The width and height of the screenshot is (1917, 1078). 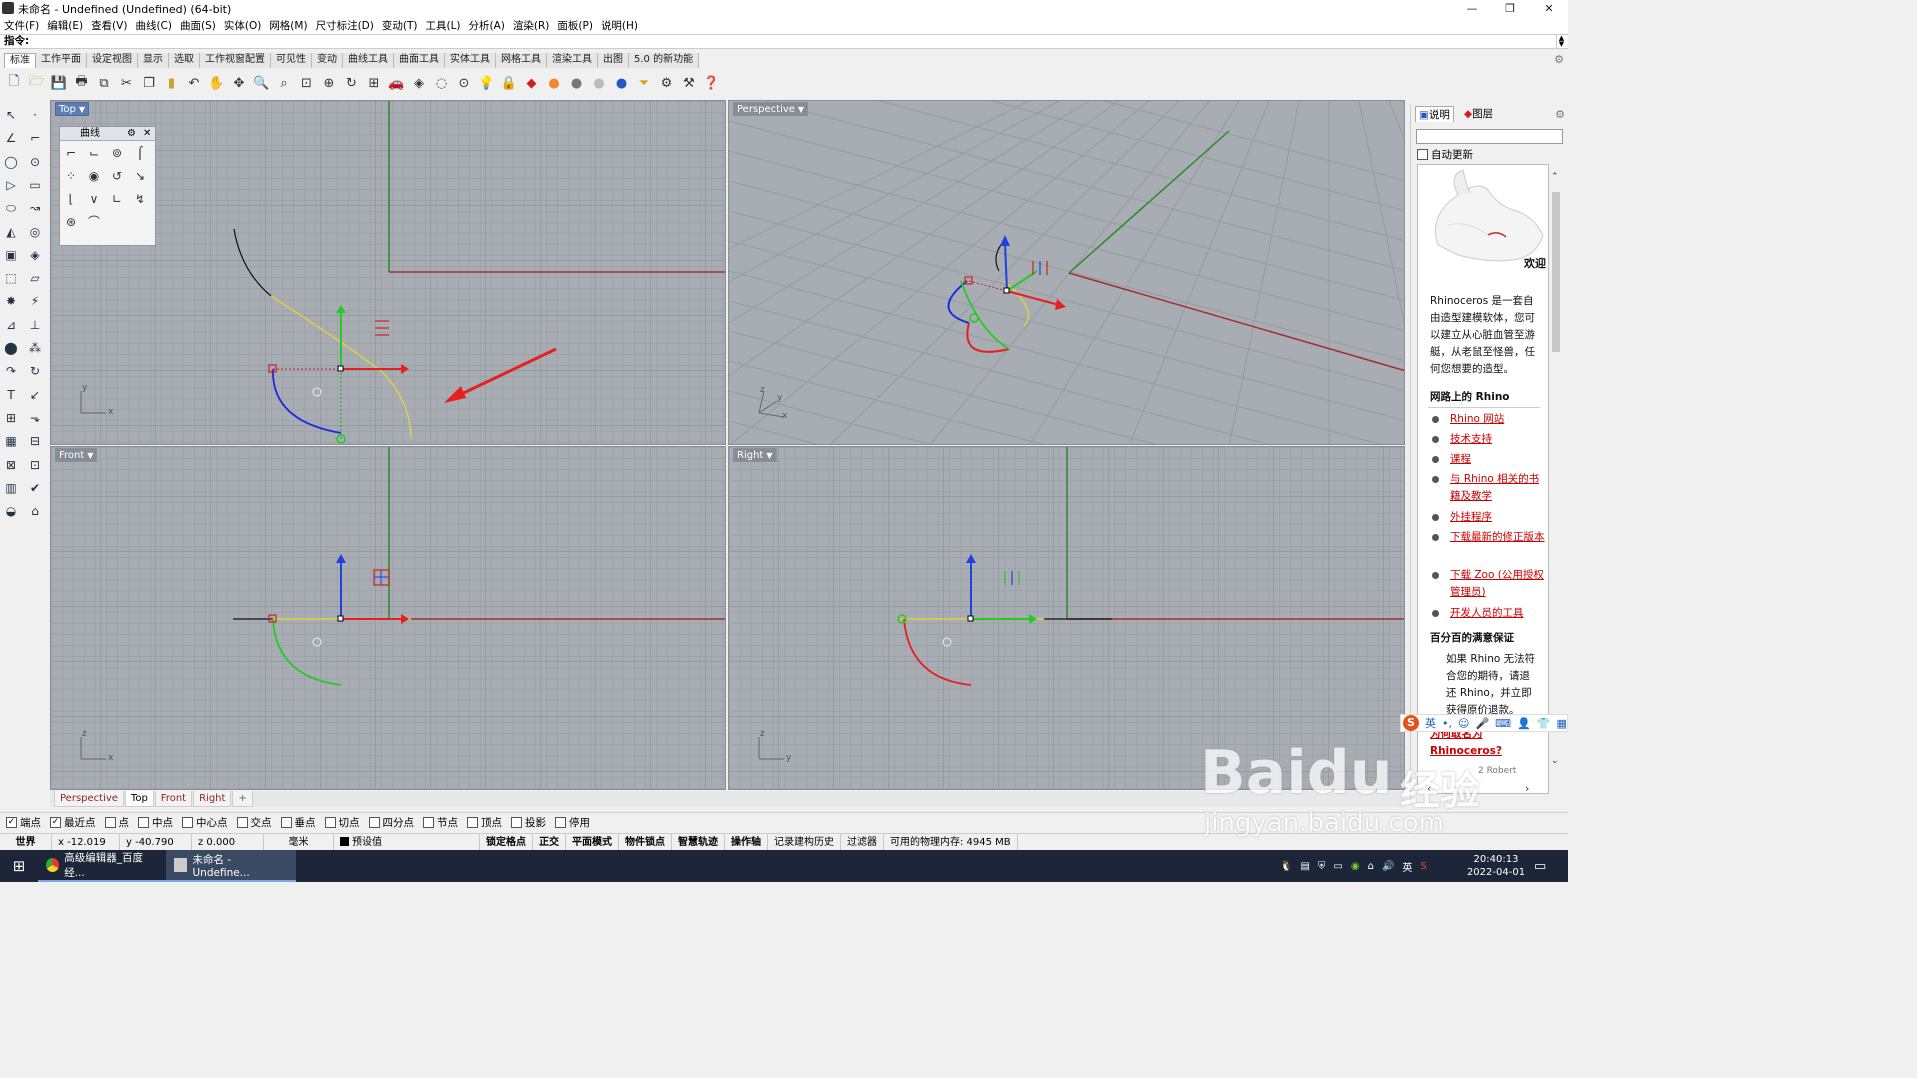 I want to click on tool-icon: ✔, so click(x=35, y=488).